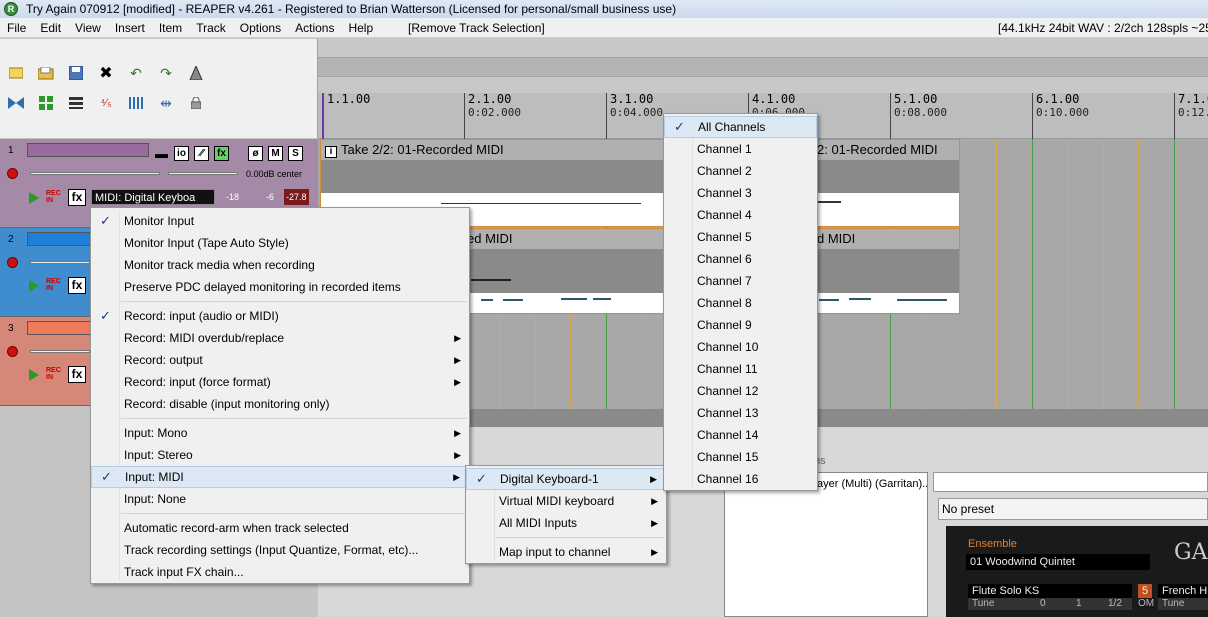 Image resolution: width=1208 pixels, height=617 pixels. I want to click on track-input-selector: MIDI: Digital Keyboa, so click(153, 197).